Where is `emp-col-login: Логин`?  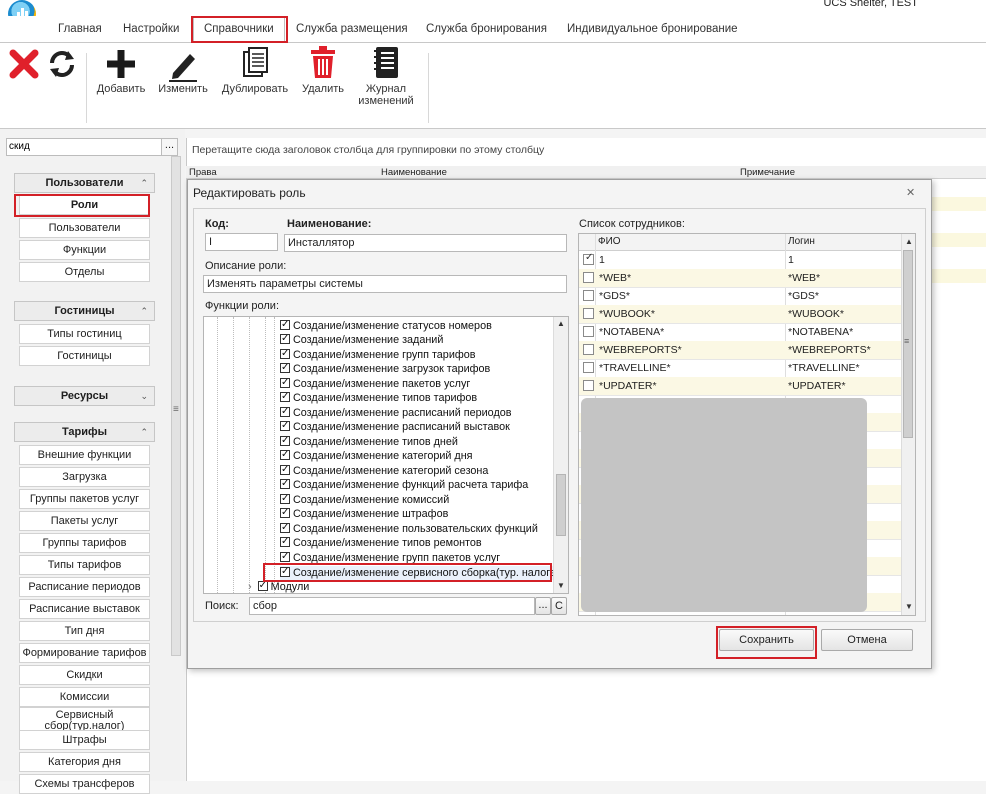 emp-col-login: Логин is located at coordinates (801, 241).